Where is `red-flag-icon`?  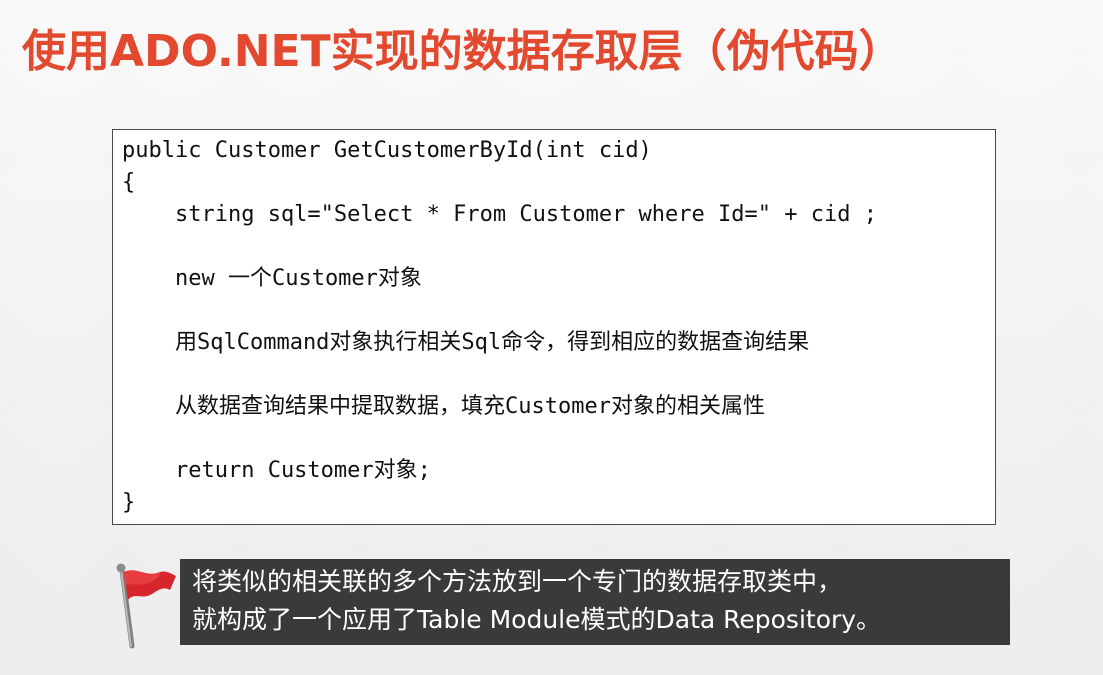 red-flag-icon is located at coordinates (146, 606).